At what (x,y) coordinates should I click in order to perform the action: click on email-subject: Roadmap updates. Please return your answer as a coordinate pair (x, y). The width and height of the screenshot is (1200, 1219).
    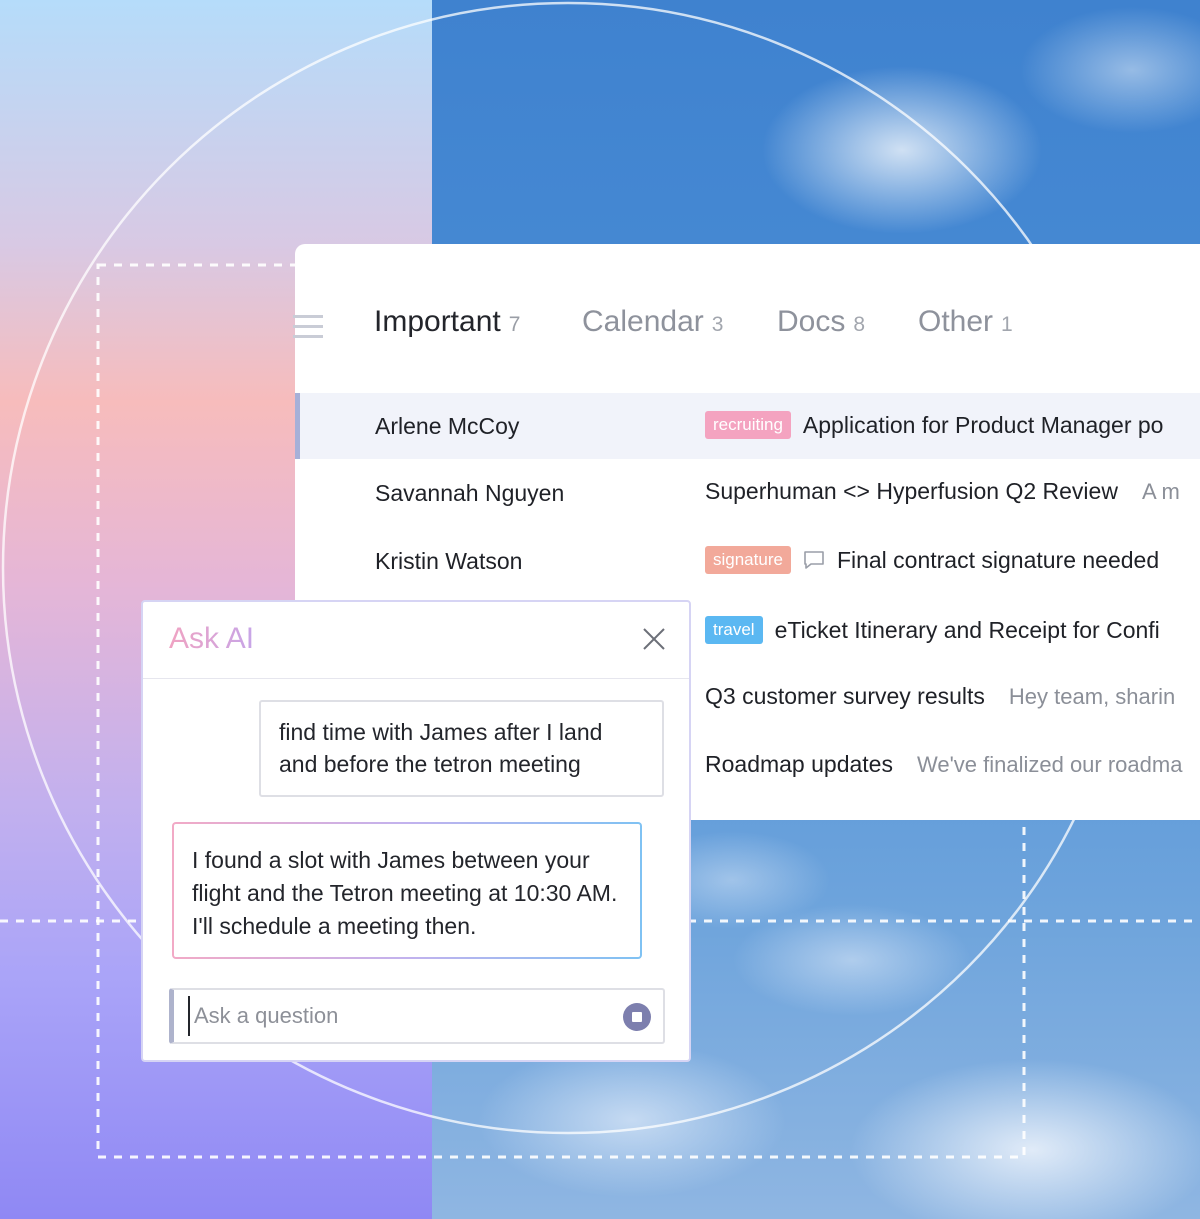
    Looking at the image, I should click on (799, 764).